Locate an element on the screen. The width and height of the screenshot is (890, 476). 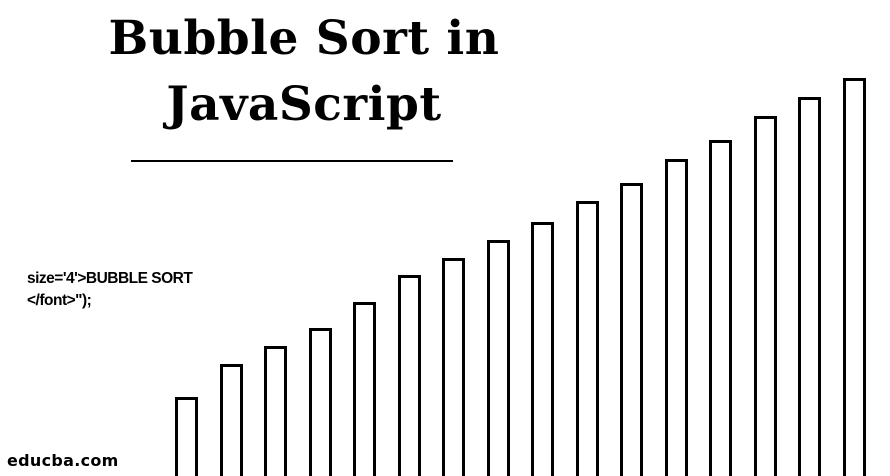
brand-watermark: educba.com is located at coordinates (63, 460).